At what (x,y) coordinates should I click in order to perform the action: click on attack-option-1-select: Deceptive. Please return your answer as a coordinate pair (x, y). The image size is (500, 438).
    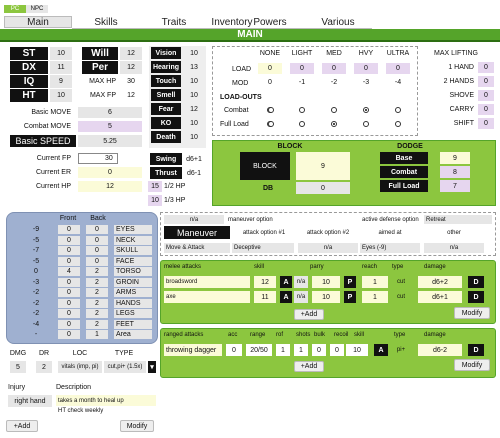
    Looking at the image, I should click on (263, 248).